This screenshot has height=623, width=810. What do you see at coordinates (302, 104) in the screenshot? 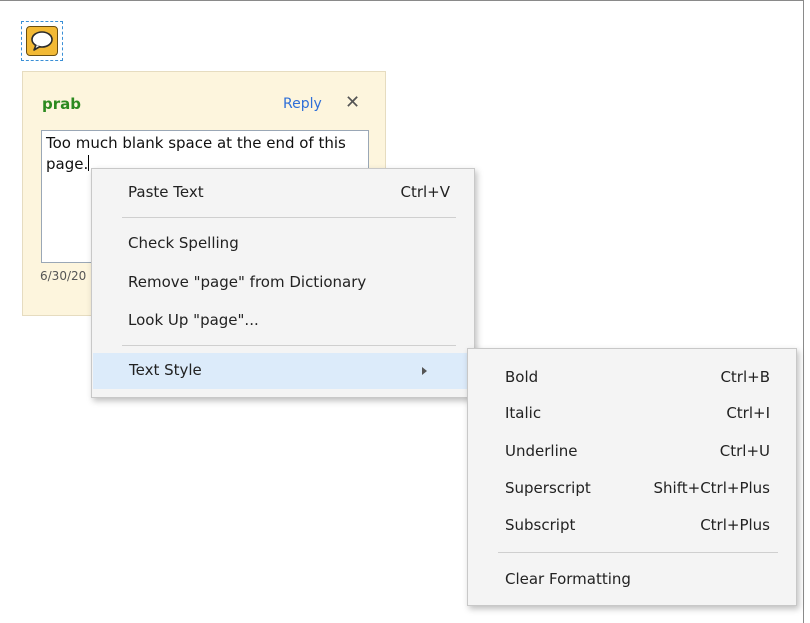
I see `reply-link: Reply` at bounding box center [302, 104].